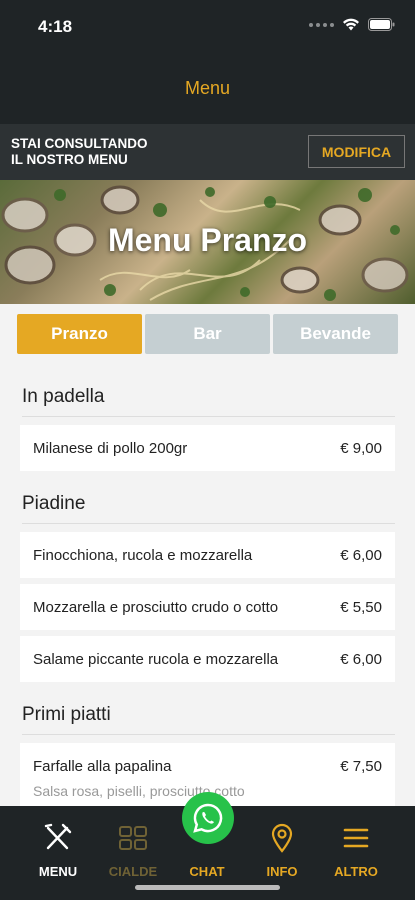 The width and height of the screenshot is (415, 900). Describe the element at coordinates (69, 159) in the screenshot. I see `banner-line-2: IL NOSTRO MENU` at that location.